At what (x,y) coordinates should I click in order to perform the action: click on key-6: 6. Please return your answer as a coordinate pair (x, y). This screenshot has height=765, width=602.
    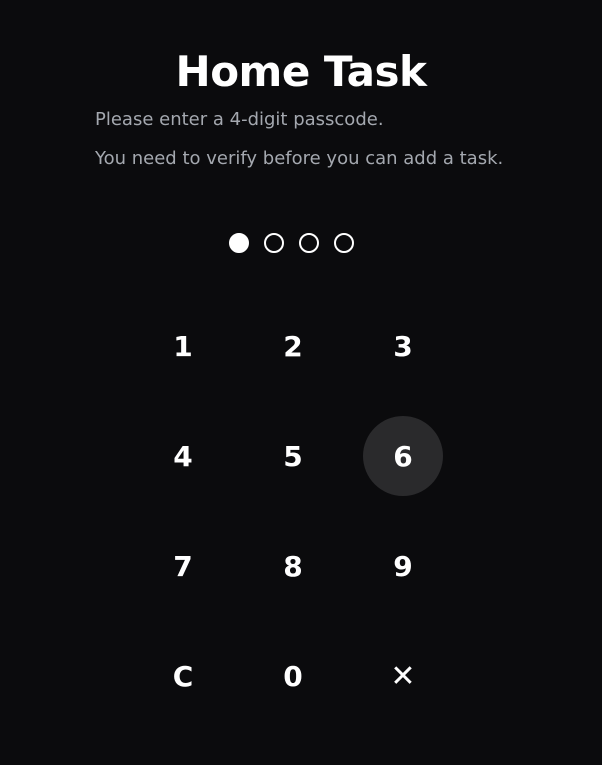
    Looking at the image, I should click on (403, 456).